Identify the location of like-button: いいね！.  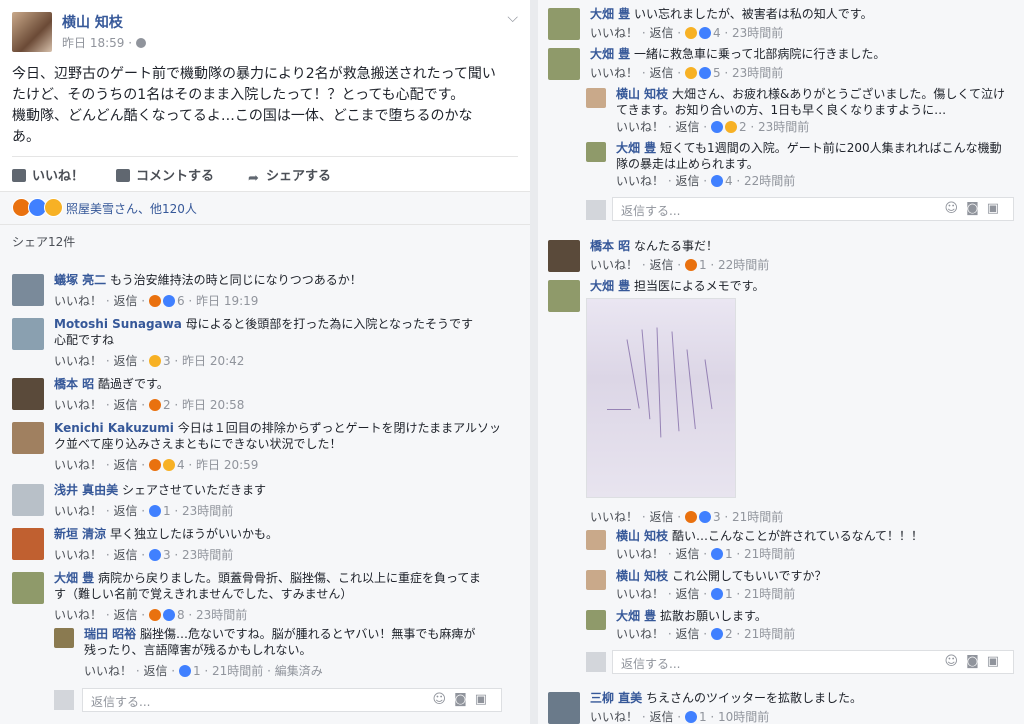
(48, 174).